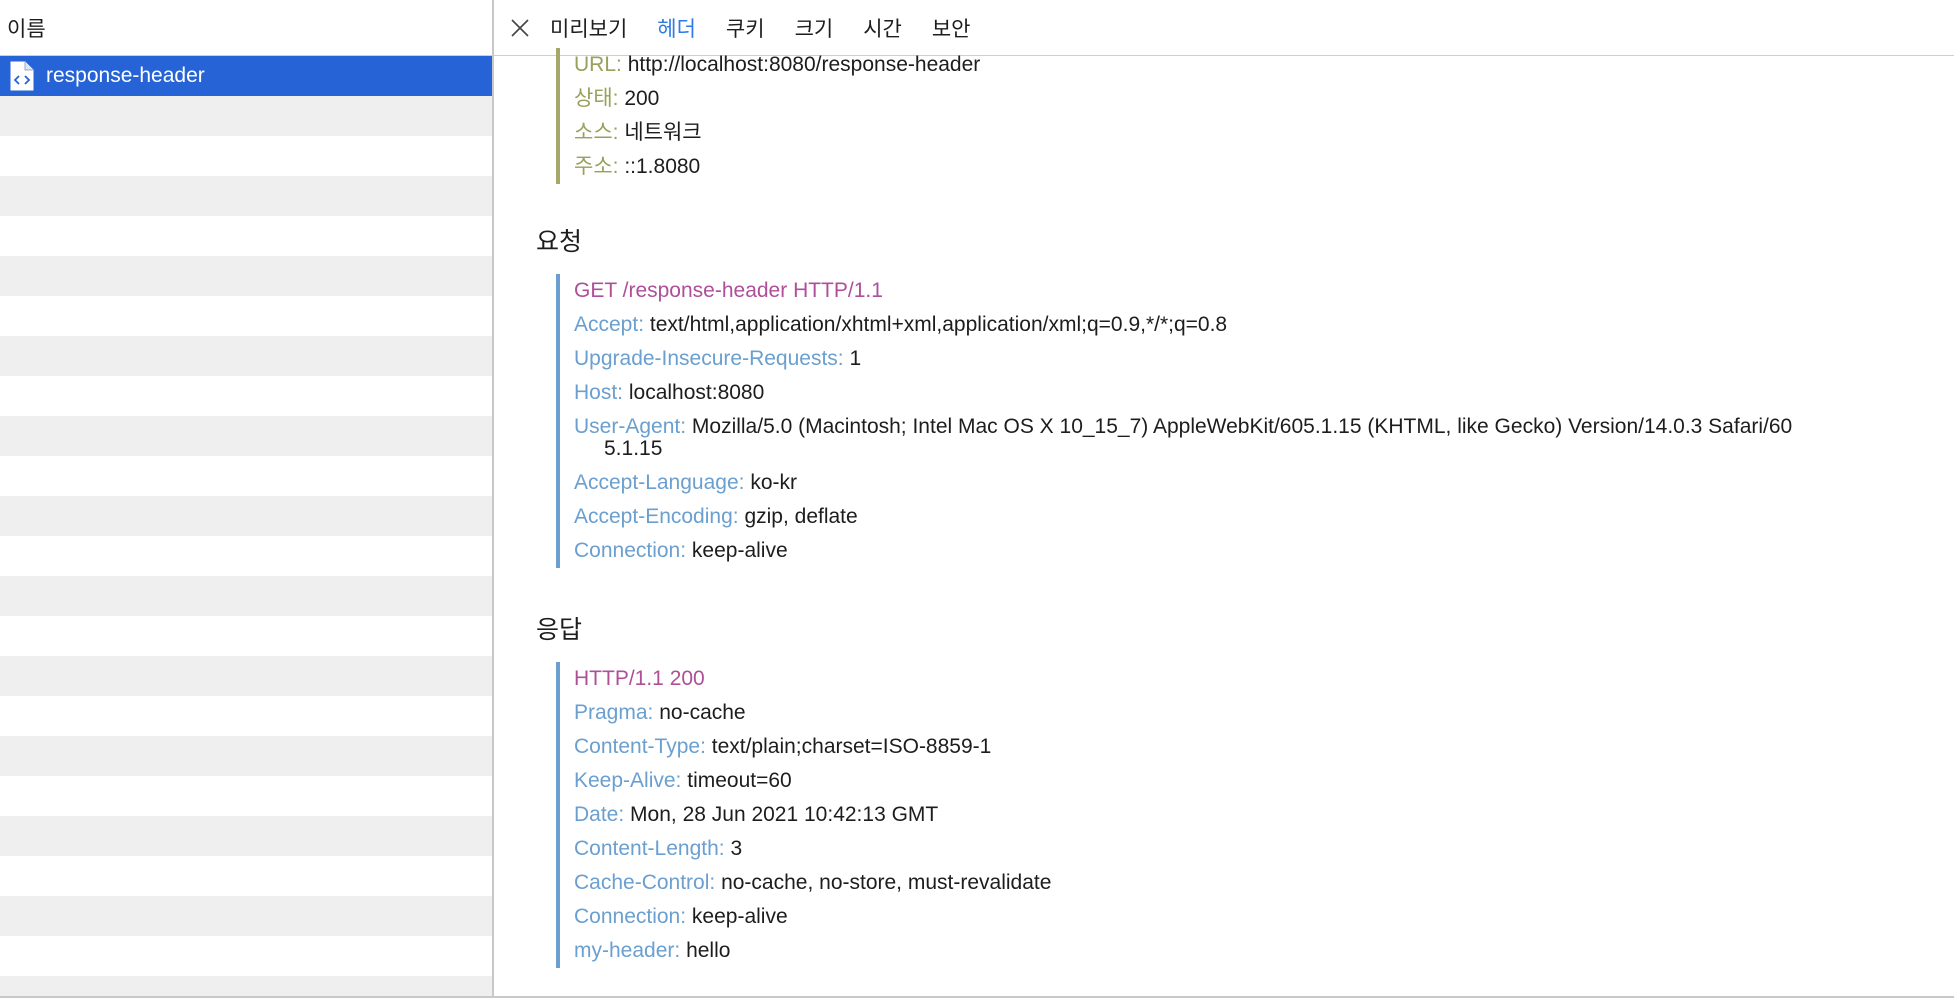 The height and width of the screenshot is (998, 1954). Describe the element at coordinates (662, 166) in the screenshot. I see `summary-value: ::1.8080` at that location.